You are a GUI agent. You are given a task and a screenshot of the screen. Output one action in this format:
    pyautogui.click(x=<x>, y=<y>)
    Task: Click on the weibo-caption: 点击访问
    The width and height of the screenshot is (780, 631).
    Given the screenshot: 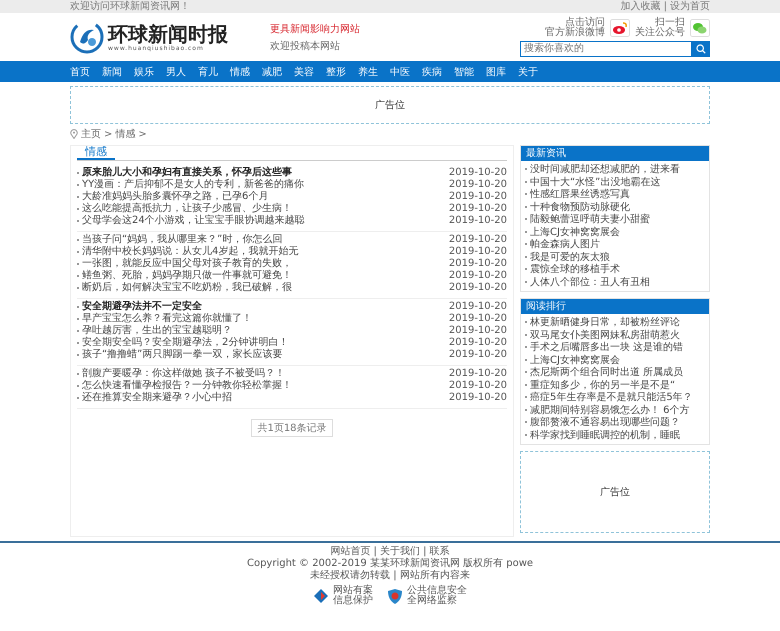 What is the action you would take?
    pyautogui.click(x=585, y=23)
    